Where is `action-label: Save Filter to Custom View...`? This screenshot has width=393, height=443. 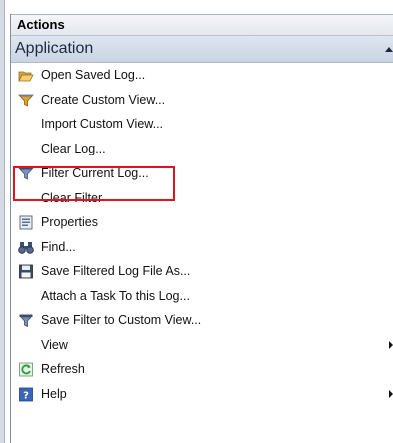
action-label: Save Filter to Custom View... is located at coordinates (121, 320).